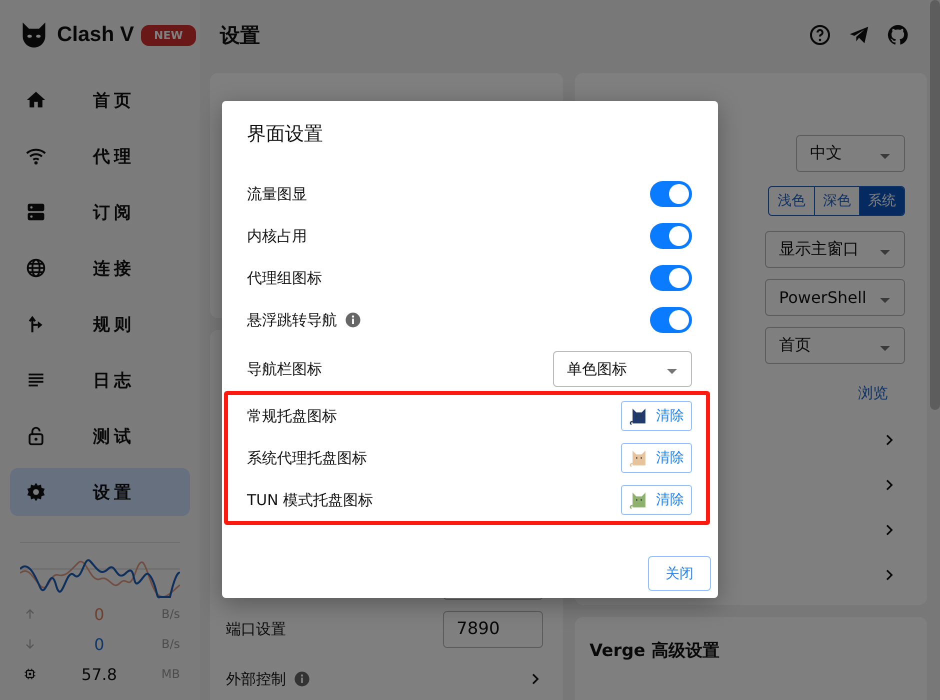  I want to click on setting-label: 流量图显, so click(277, 194).